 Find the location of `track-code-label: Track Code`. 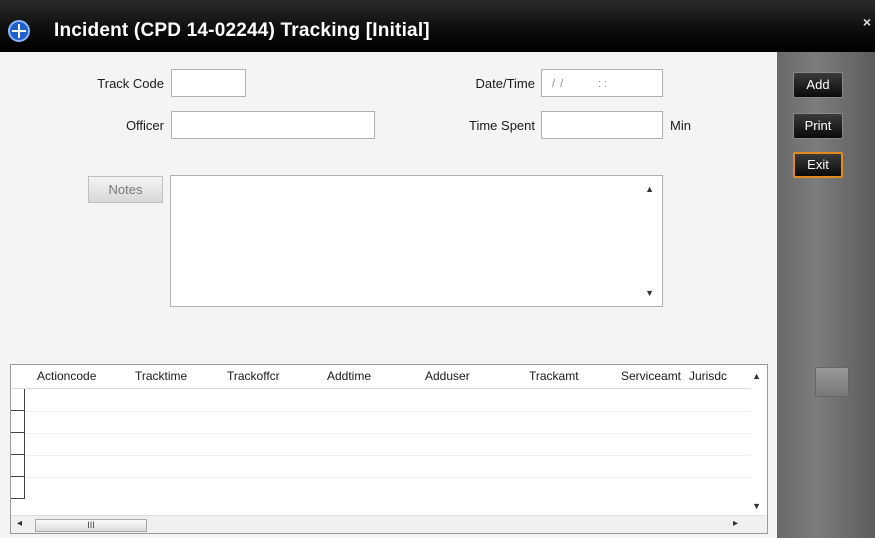

track-code-label: Track Code is located at coordinates (130, 83).